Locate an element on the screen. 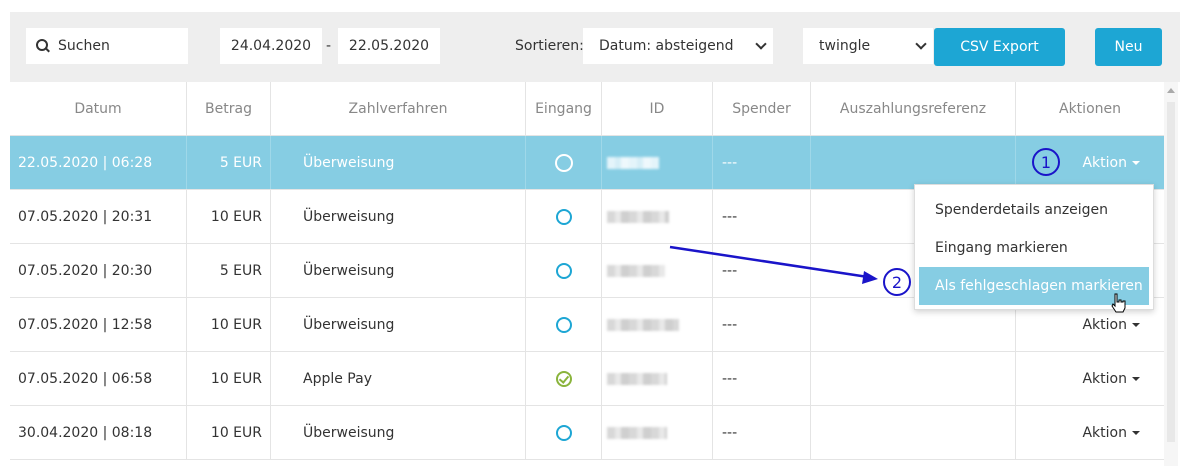 This screenshot has width=1194, height=466. date-from-field: 24.04.2020 is located at coordinates (271, 46).